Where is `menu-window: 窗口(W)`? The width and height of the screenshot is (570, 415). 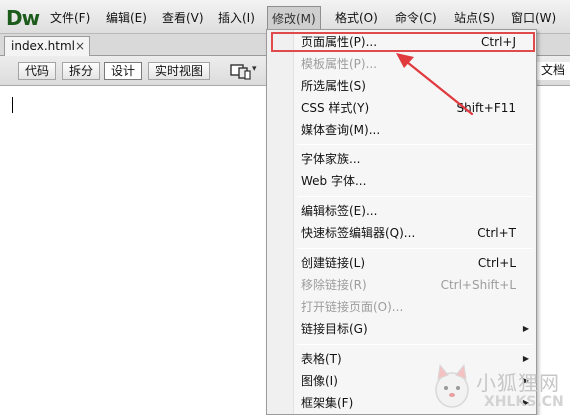 menu-window: 窗口(W) is located at coordinates (533, 18).